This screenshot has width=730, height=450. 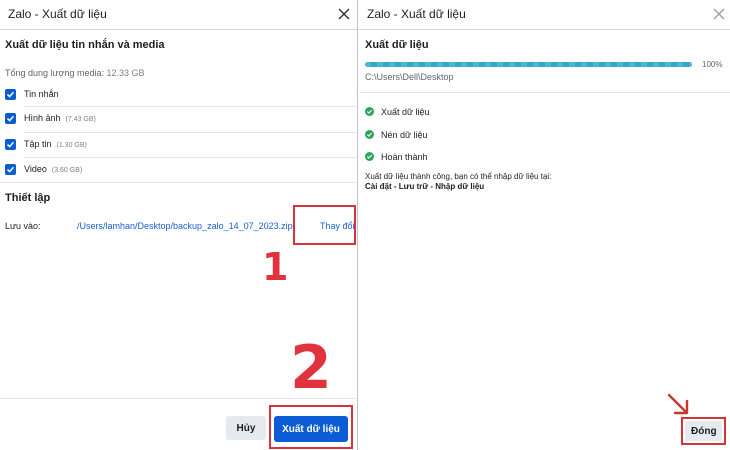 What do you see at coordinates (324, 225) in the screenshot?
I see `annotation-frame-change` at bounding box center [324, 225].